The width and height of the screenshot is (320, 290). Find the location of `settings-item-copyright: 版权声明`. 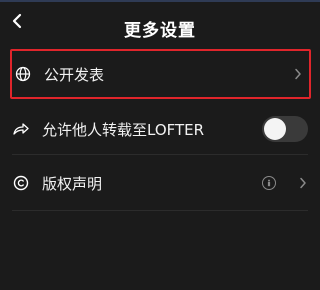

settings-item-copyright: 版权声明 is located at coordinates (160, 183).